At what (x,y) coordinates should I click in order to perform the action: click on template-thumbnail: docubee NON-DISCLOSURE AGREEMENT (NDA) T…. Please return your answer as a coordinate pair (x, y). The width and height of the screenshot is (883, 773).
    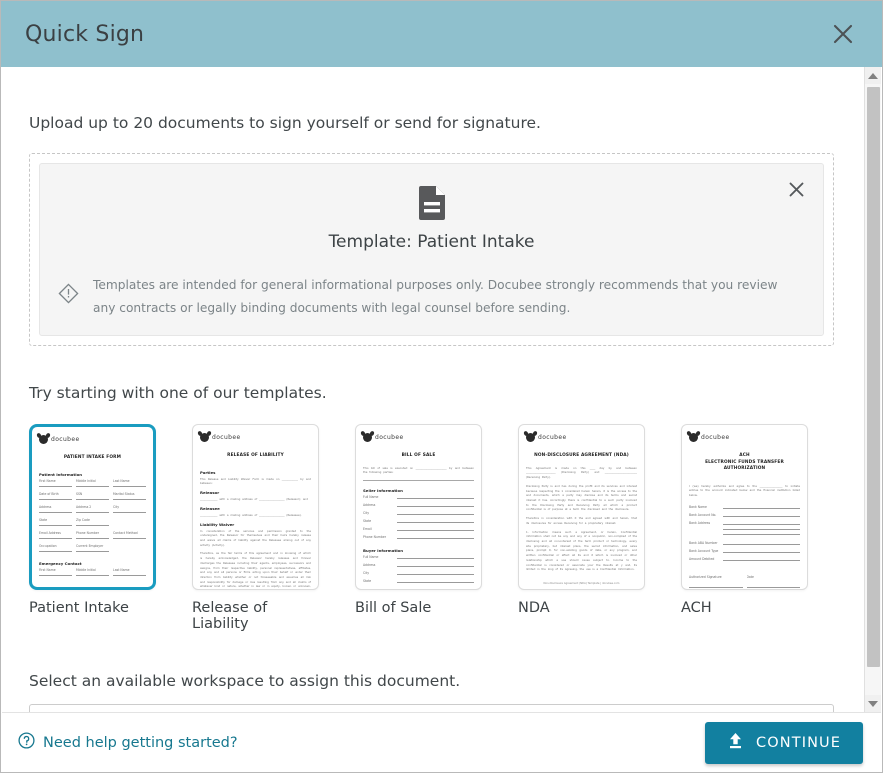
    Looking at the image, I should click on (581, 507).